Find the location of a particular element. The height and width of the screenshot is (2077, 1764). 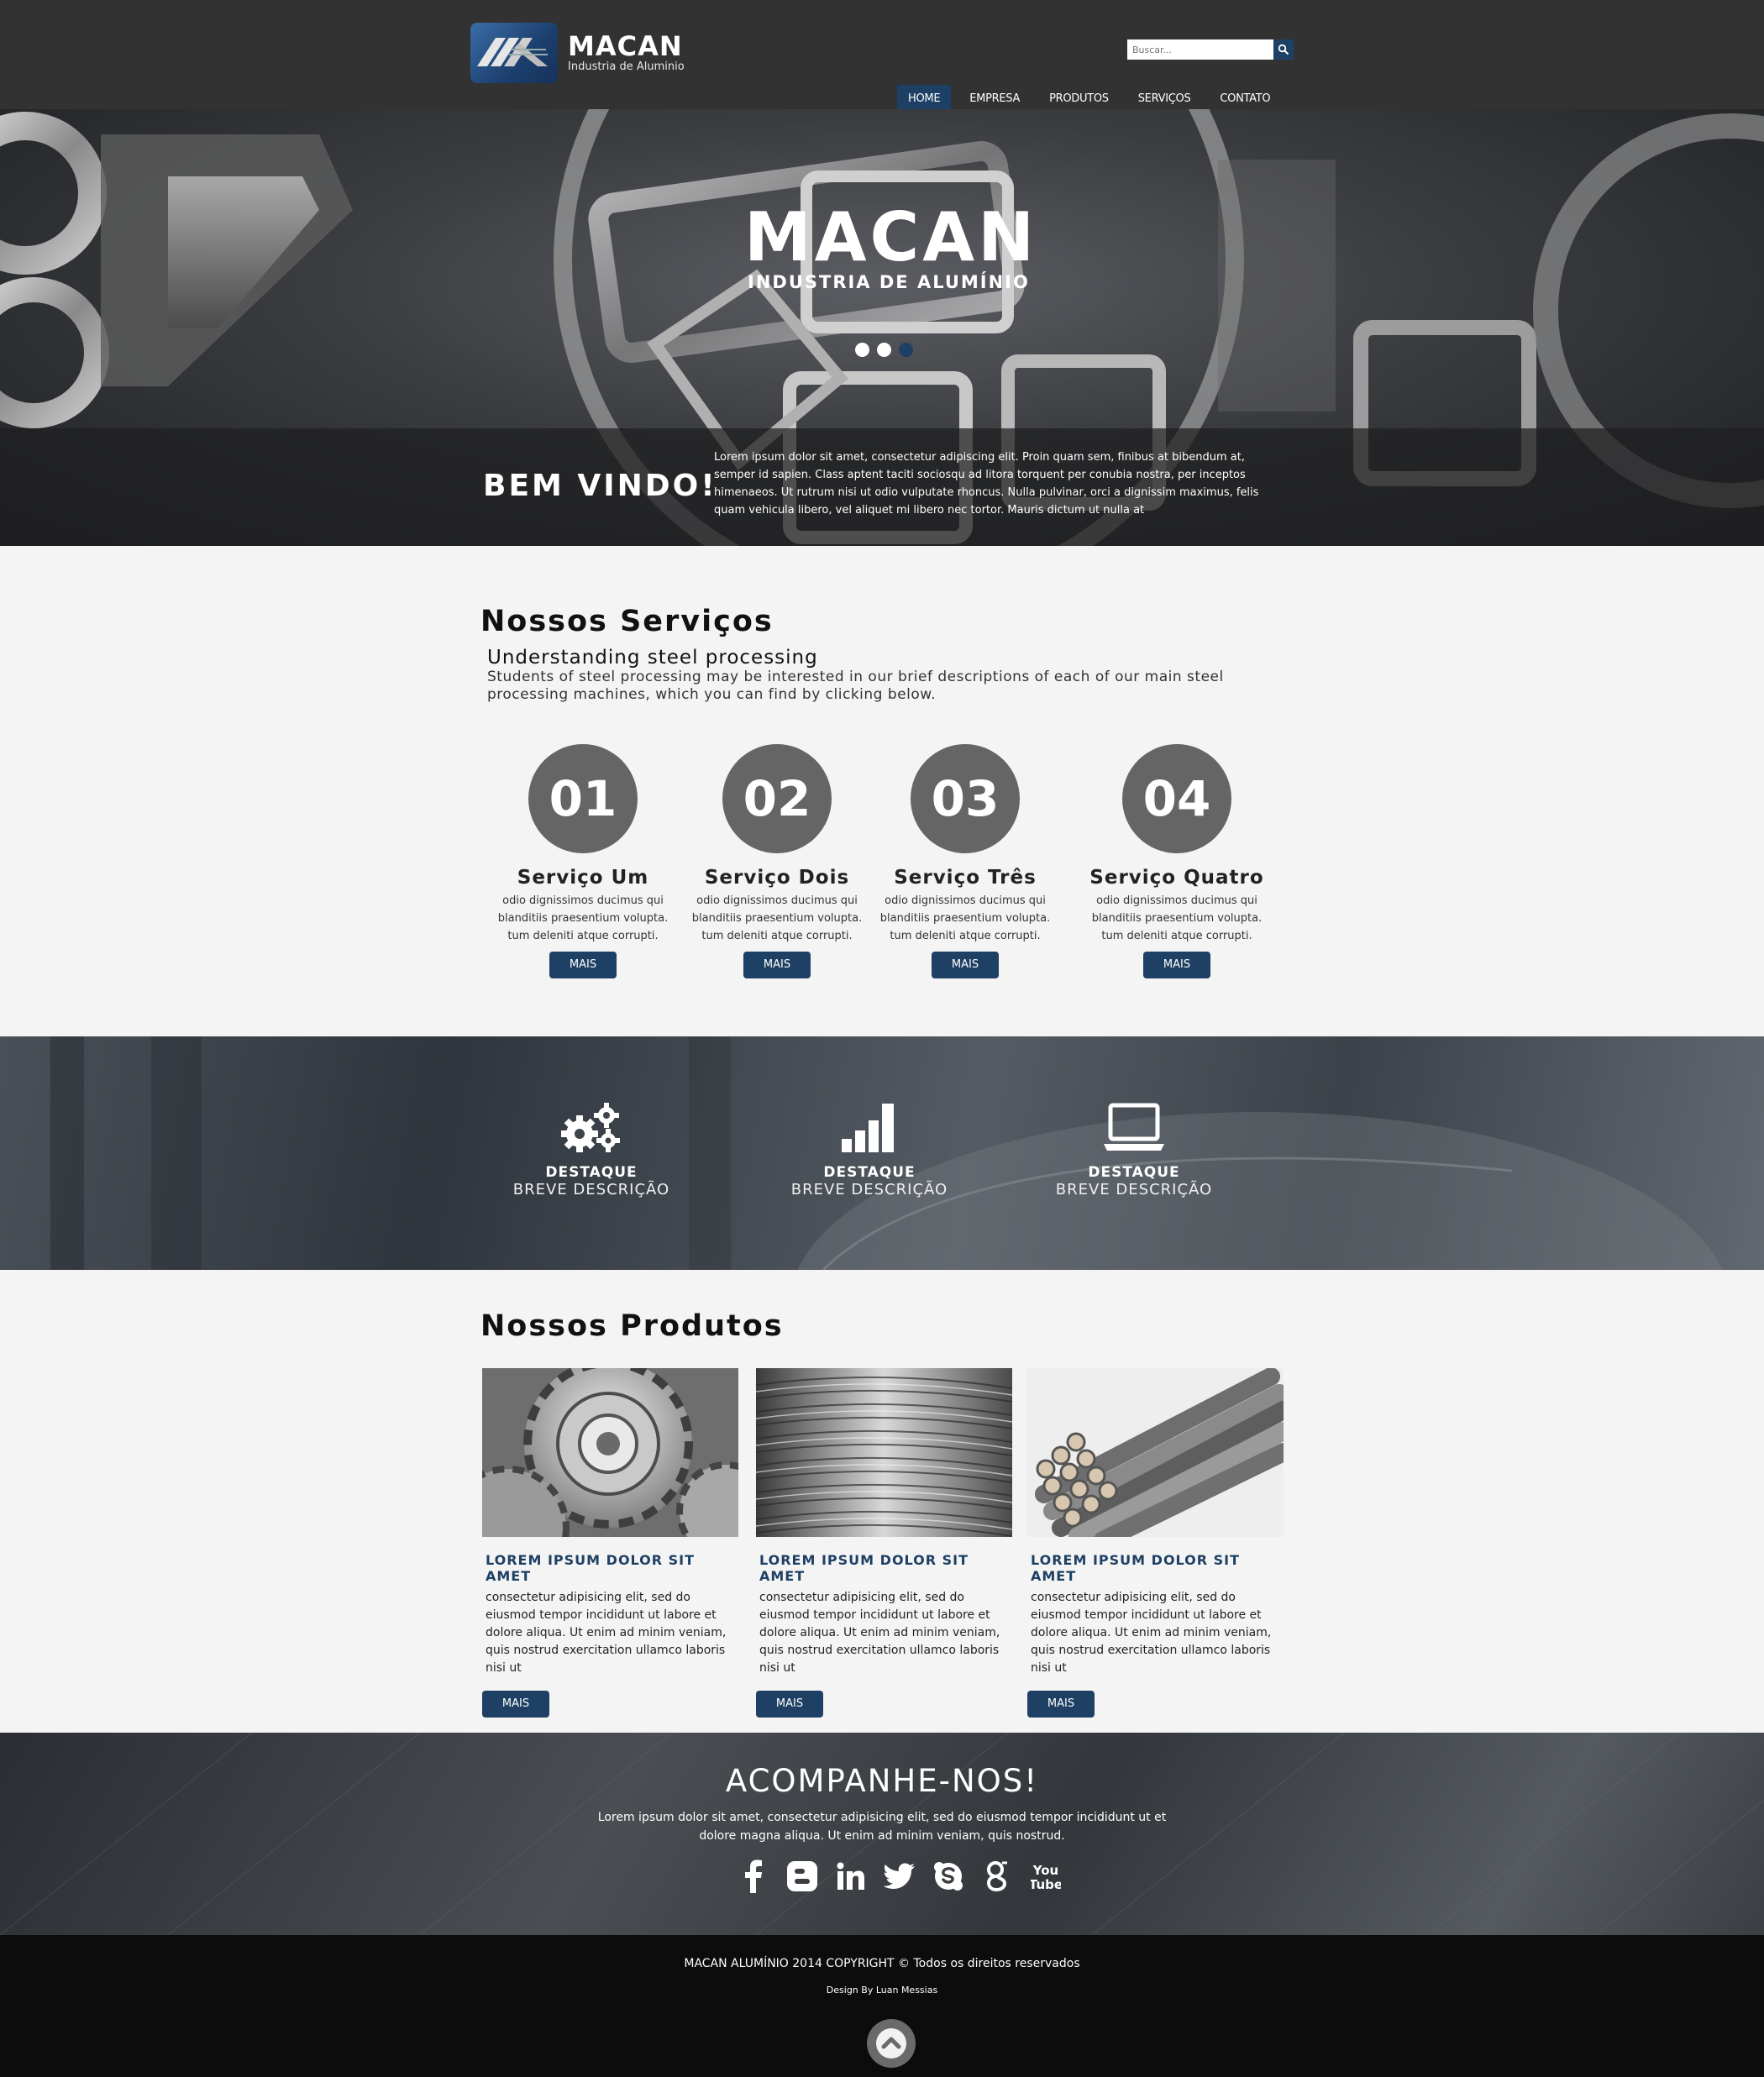

follow-title: ACOMPANHE-NOS! is located at coordinates (882, 1781).